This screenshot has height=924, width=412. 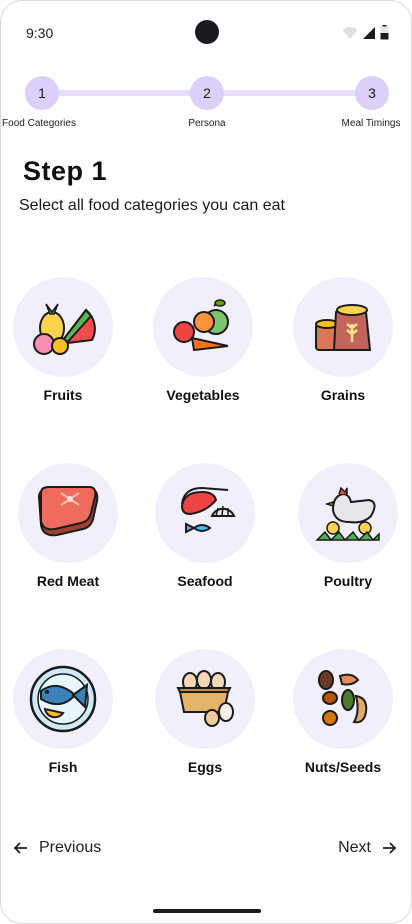 I want to click on next-button: Next, so click(x=367, y=848).